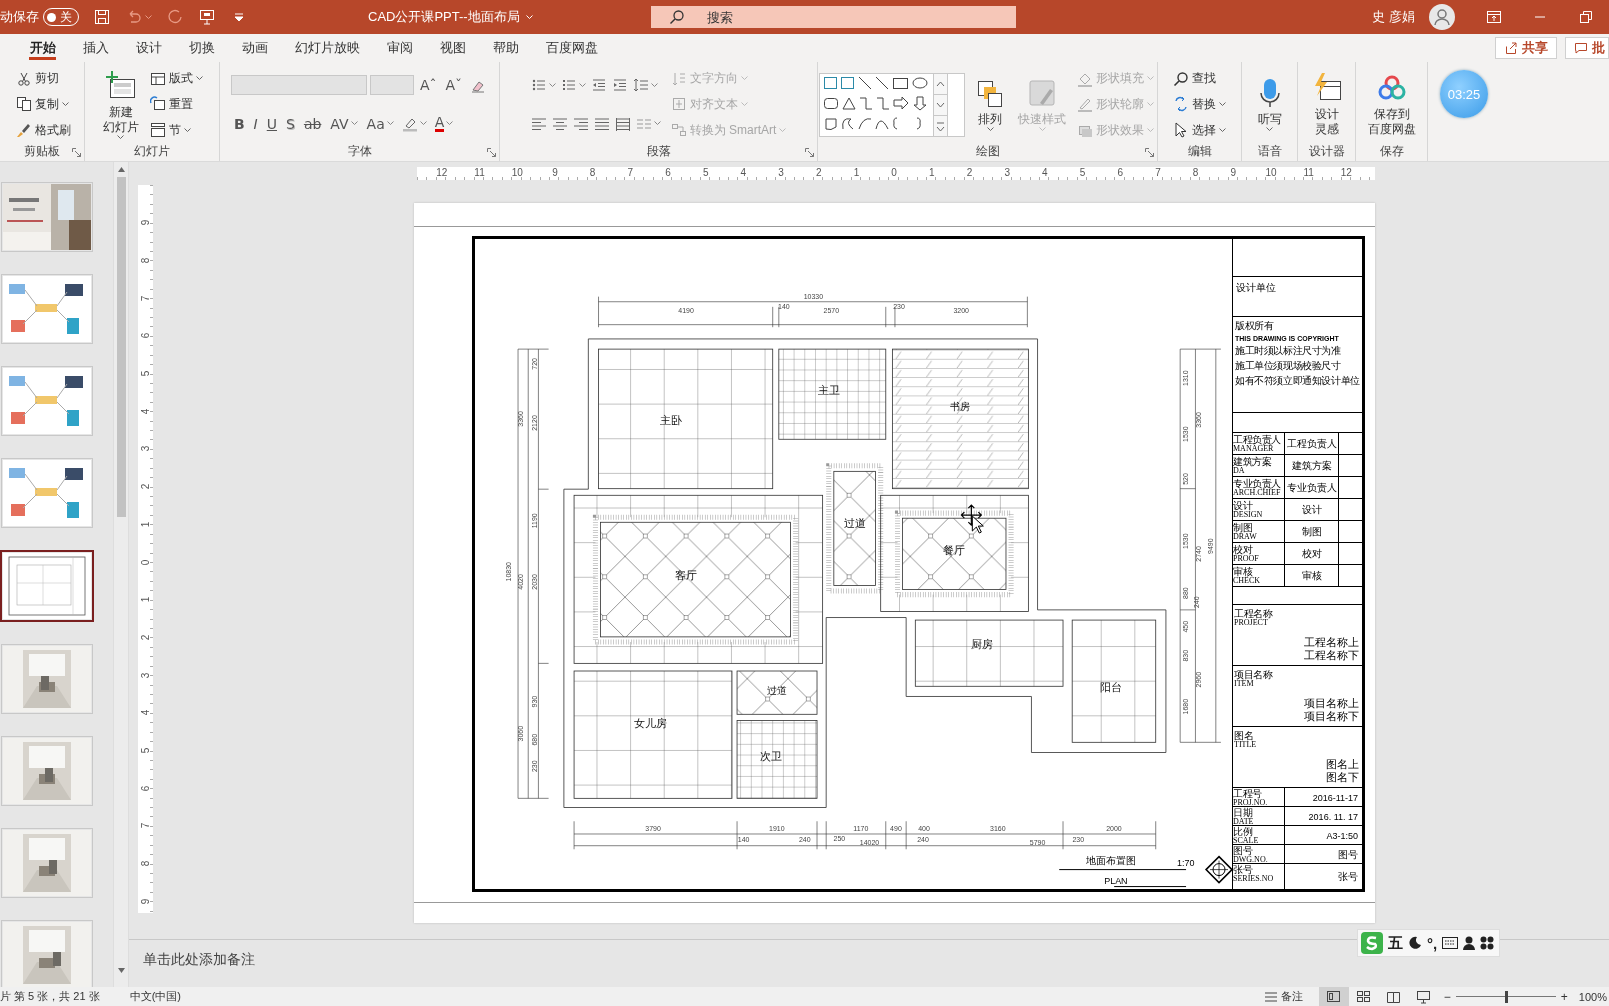 The image size is (1609, 1006). Describe the element at coordinates (1342, 836) in the screenshot. I see `title-block-value: A3-1:50` at that location.